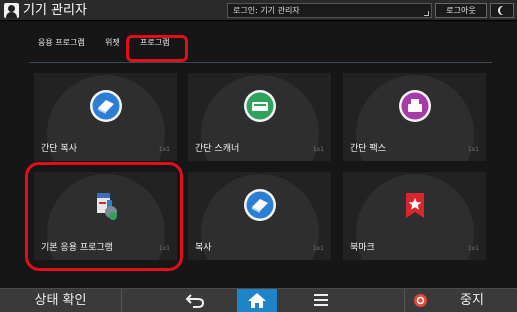 This screenshot has width=517, height=312. I want to click on user-icon, so click(11, 10).